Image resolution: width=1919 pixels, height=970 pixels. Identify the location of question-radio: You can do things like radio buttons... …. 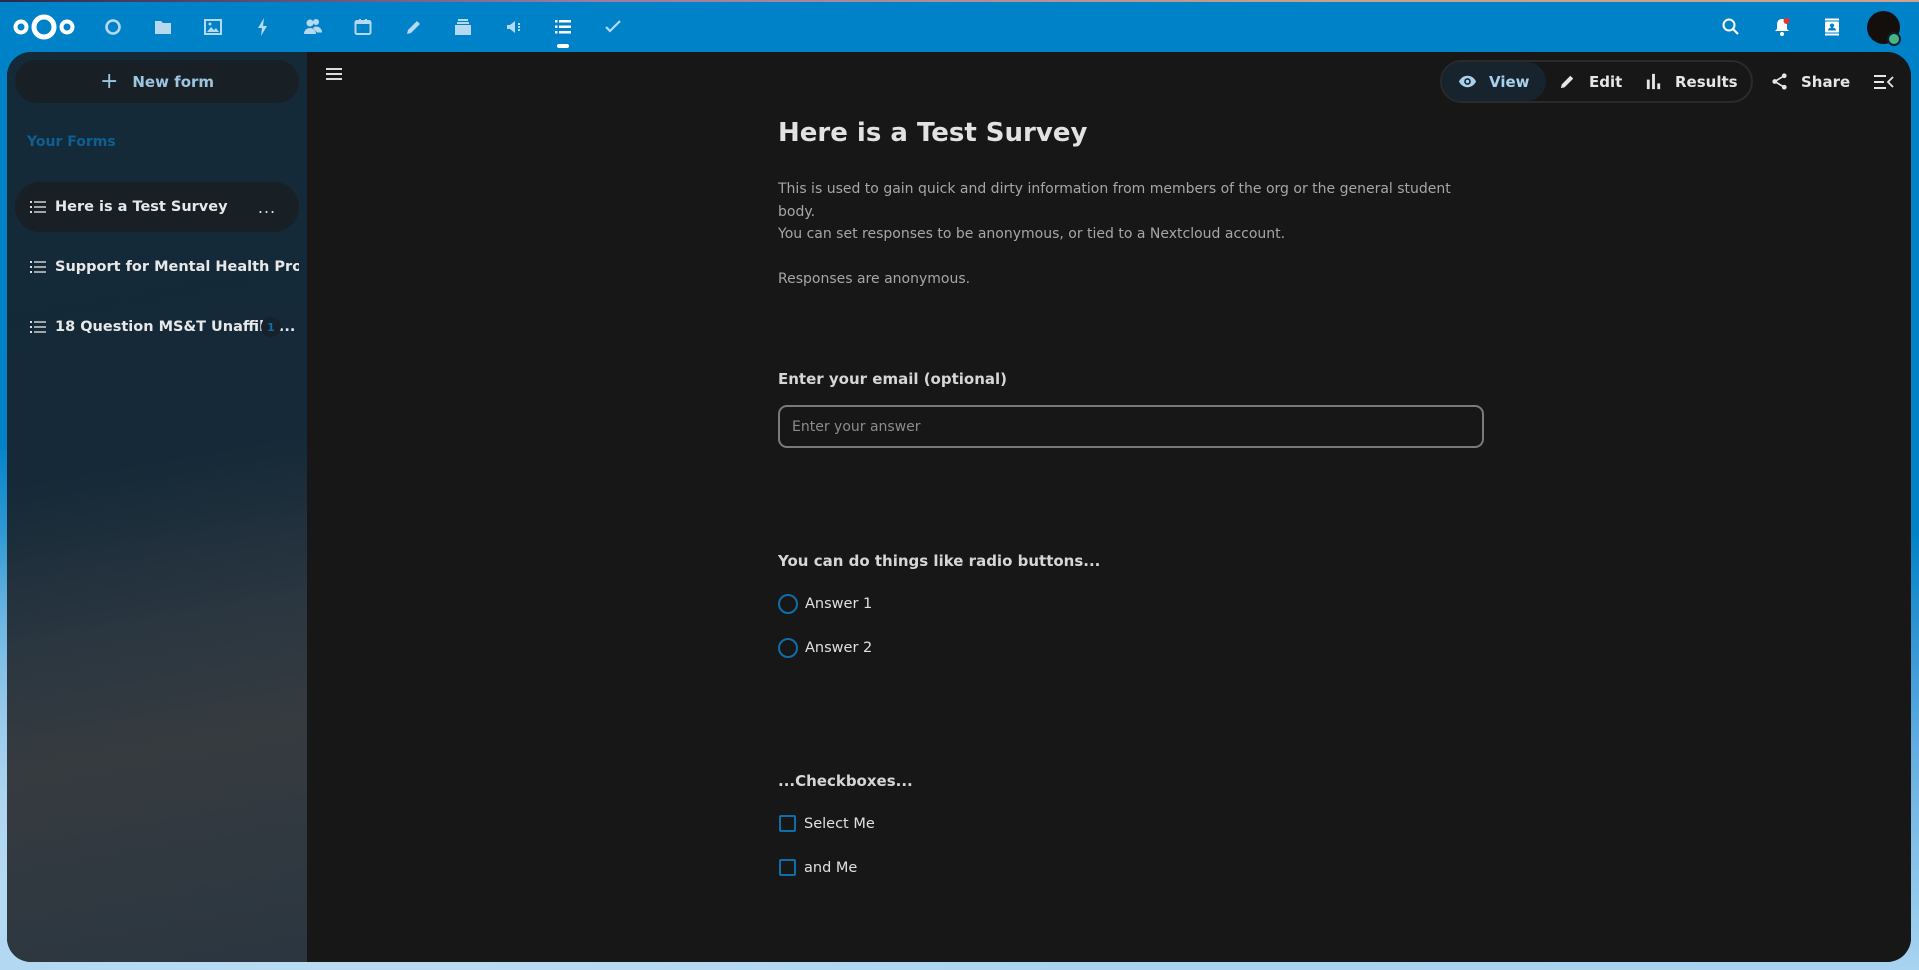
(1131, 605).